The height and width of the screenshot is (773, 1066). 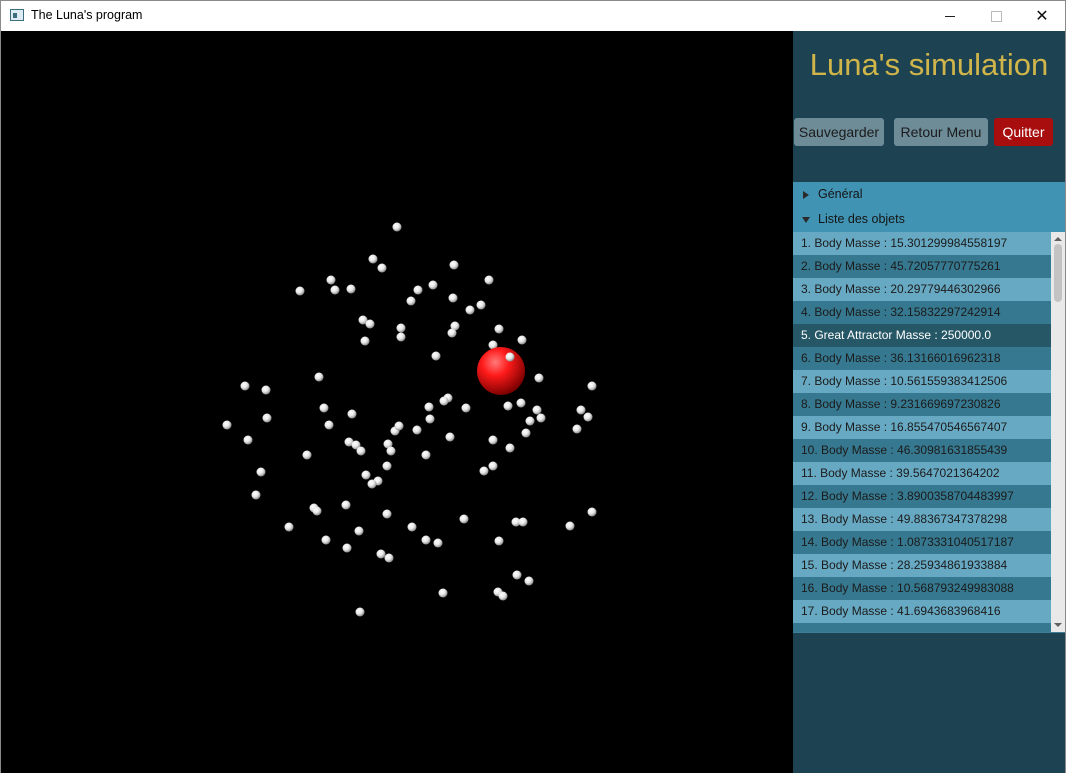 I want to click on object-list-item: 16. Body Masse : 10.568793249983088, so click(x=922, y=588).